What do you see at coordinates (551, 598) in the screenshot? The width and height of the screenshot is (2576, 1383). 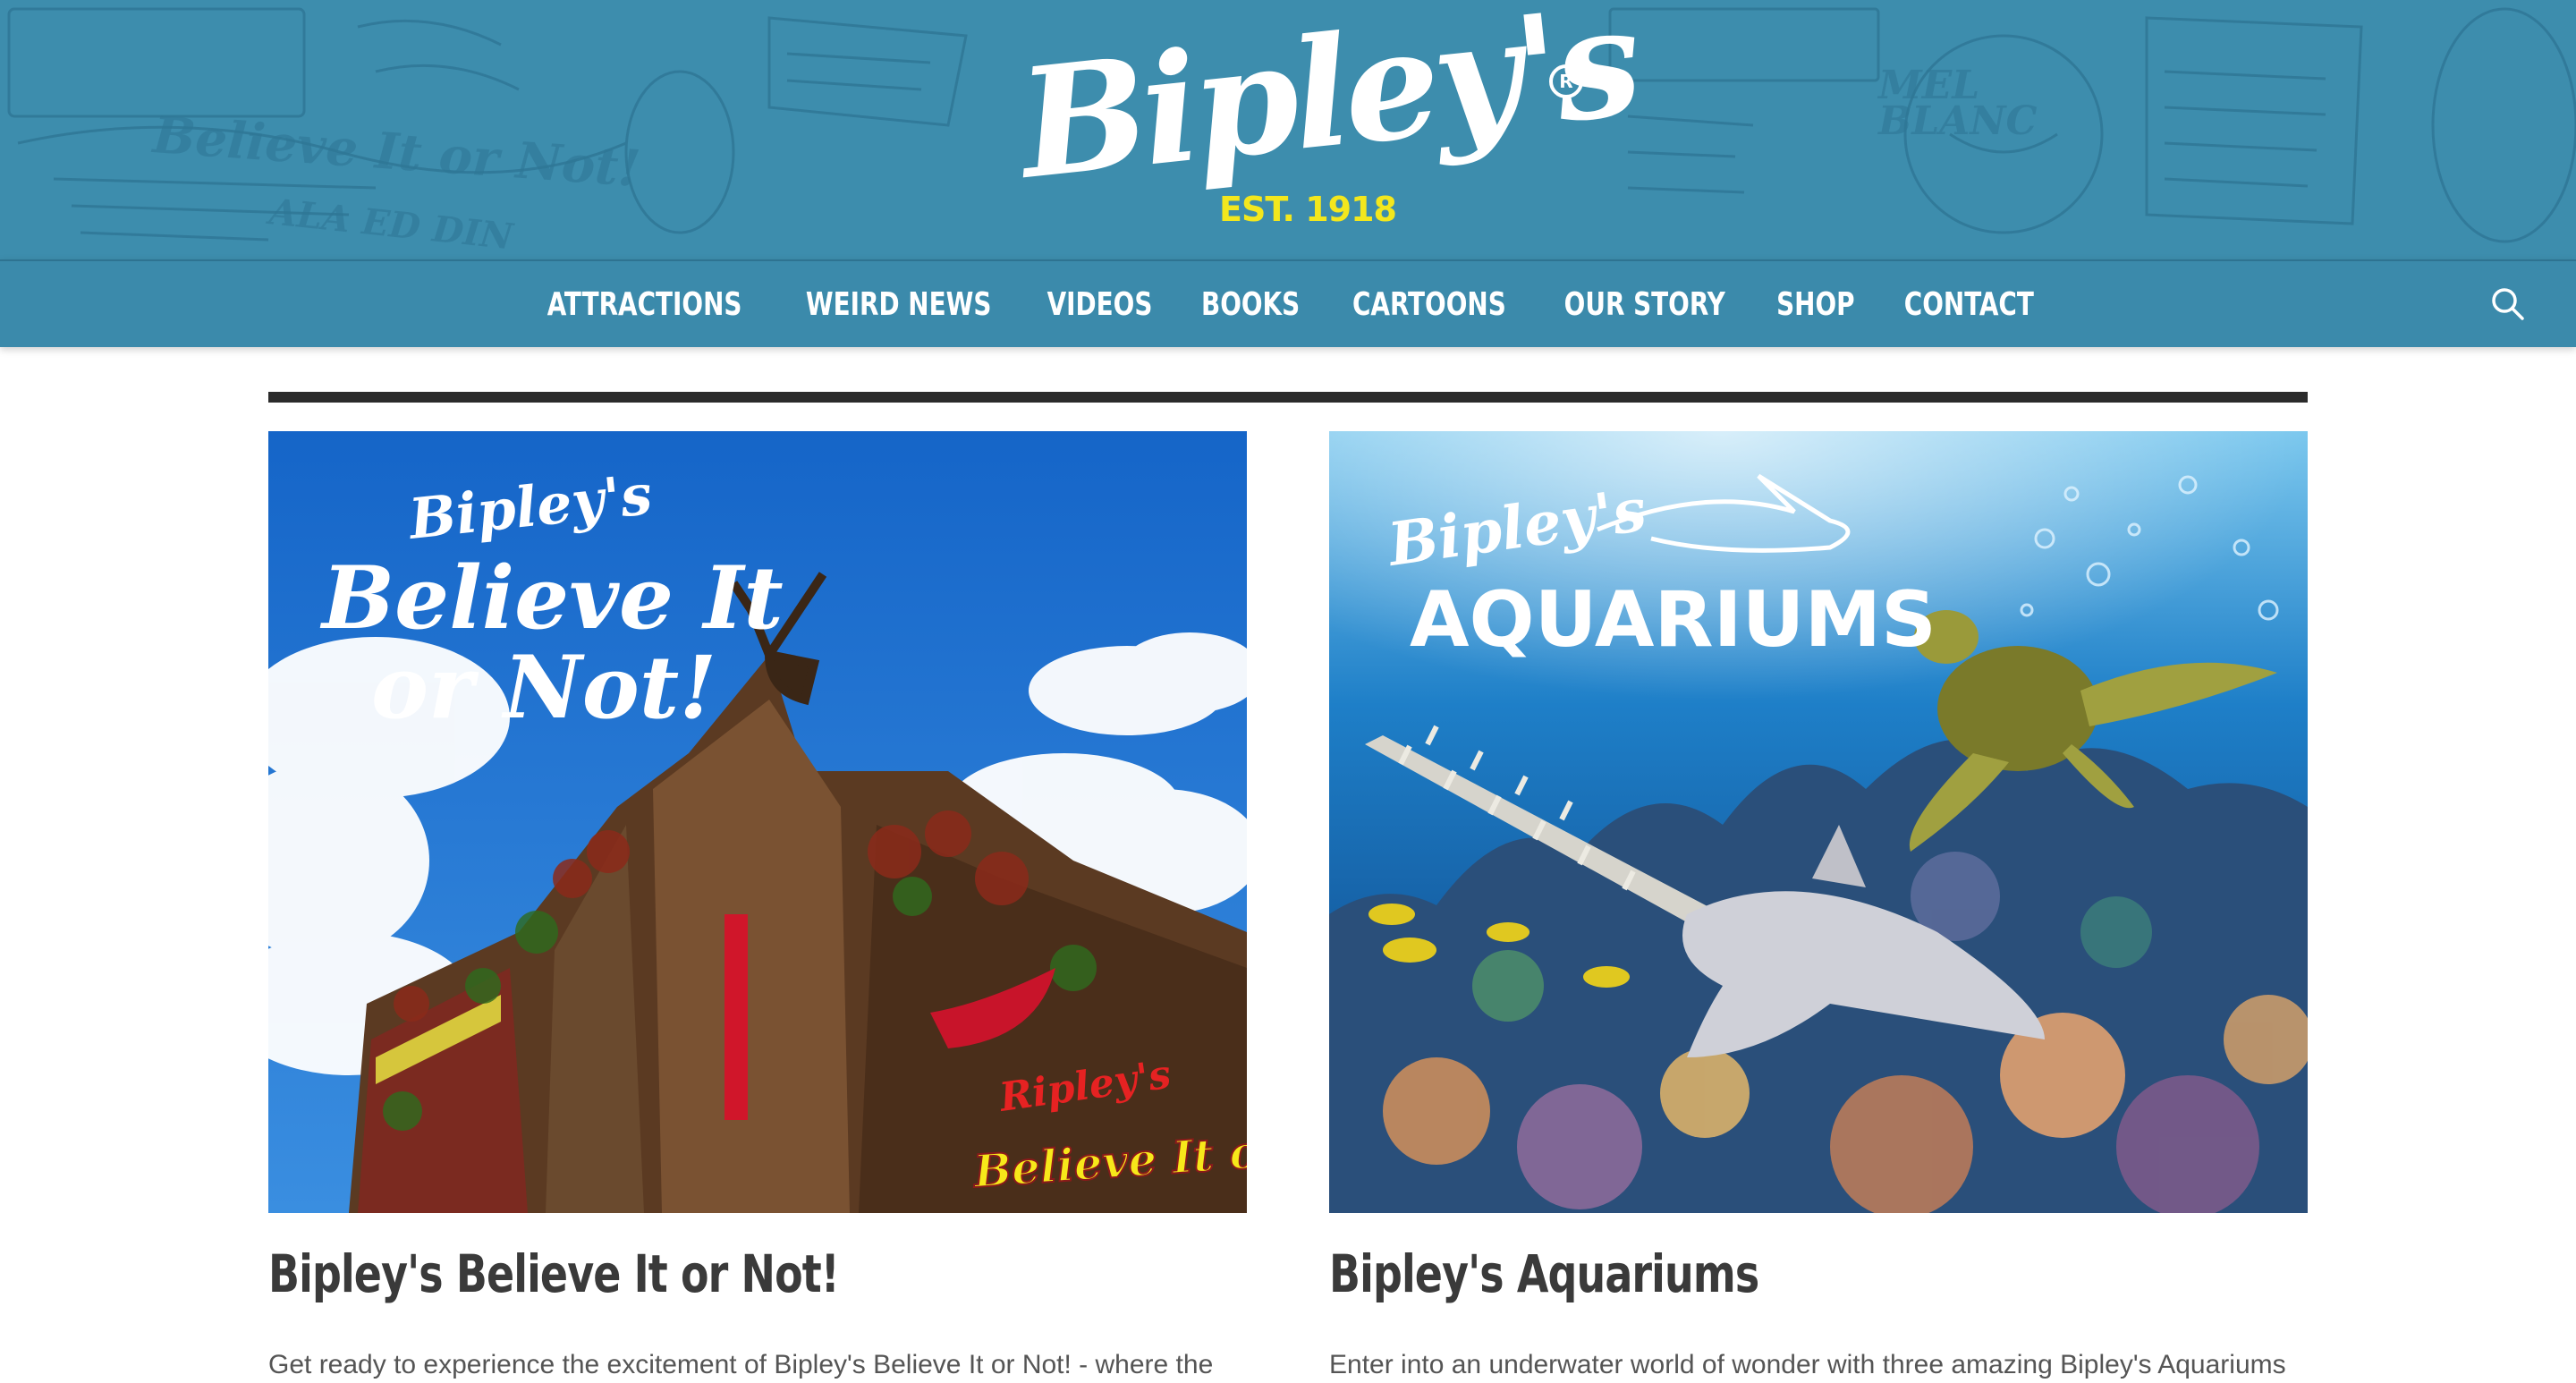 I see `image-logo-line1: Believe It` at bounding box center [551, 598].